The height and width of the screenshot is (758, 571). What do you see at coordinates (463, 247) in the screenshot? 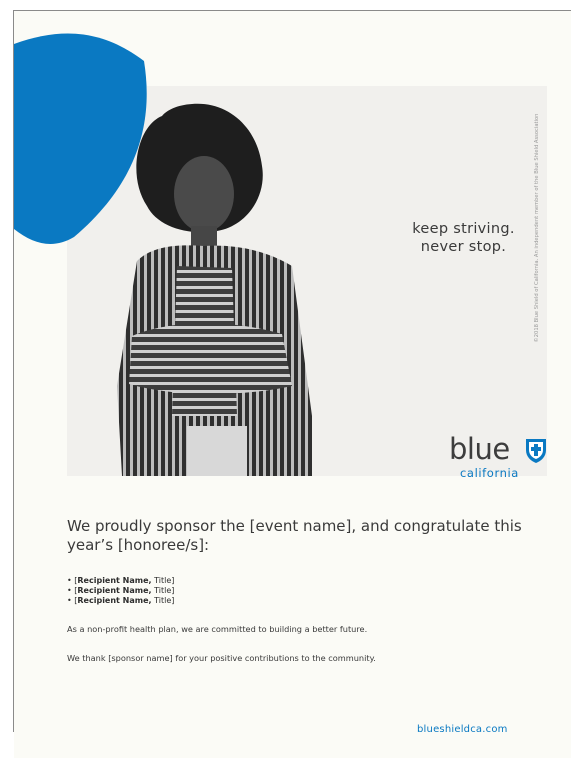
I see `tagline-line-2: never stop.` at bounding box center [463, 247].